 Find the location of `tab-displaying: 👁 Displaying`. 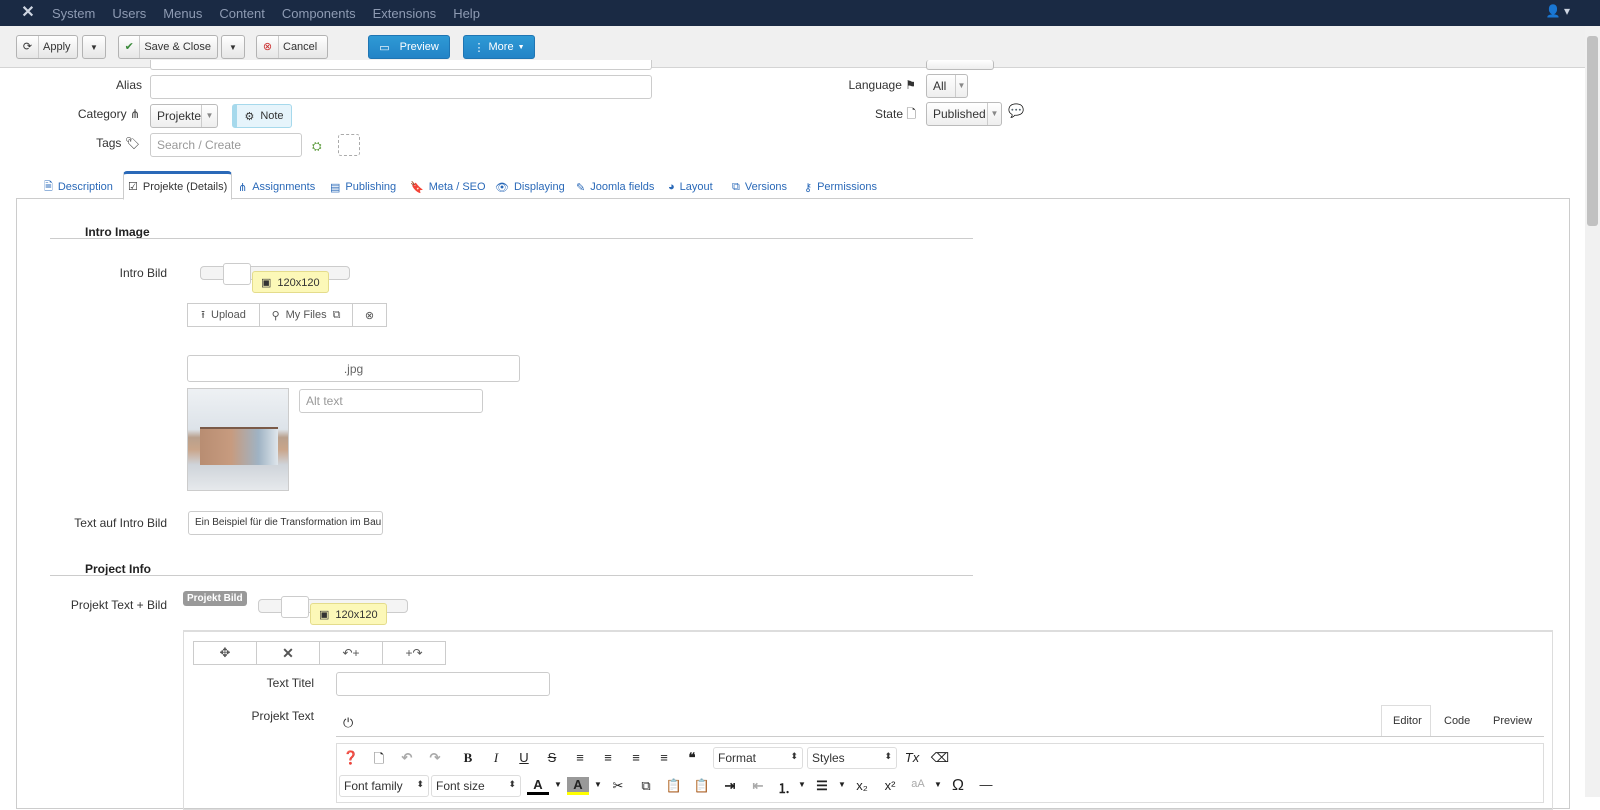

tab-displaying: 👁 Displaying is located at coordinates (530, 187).